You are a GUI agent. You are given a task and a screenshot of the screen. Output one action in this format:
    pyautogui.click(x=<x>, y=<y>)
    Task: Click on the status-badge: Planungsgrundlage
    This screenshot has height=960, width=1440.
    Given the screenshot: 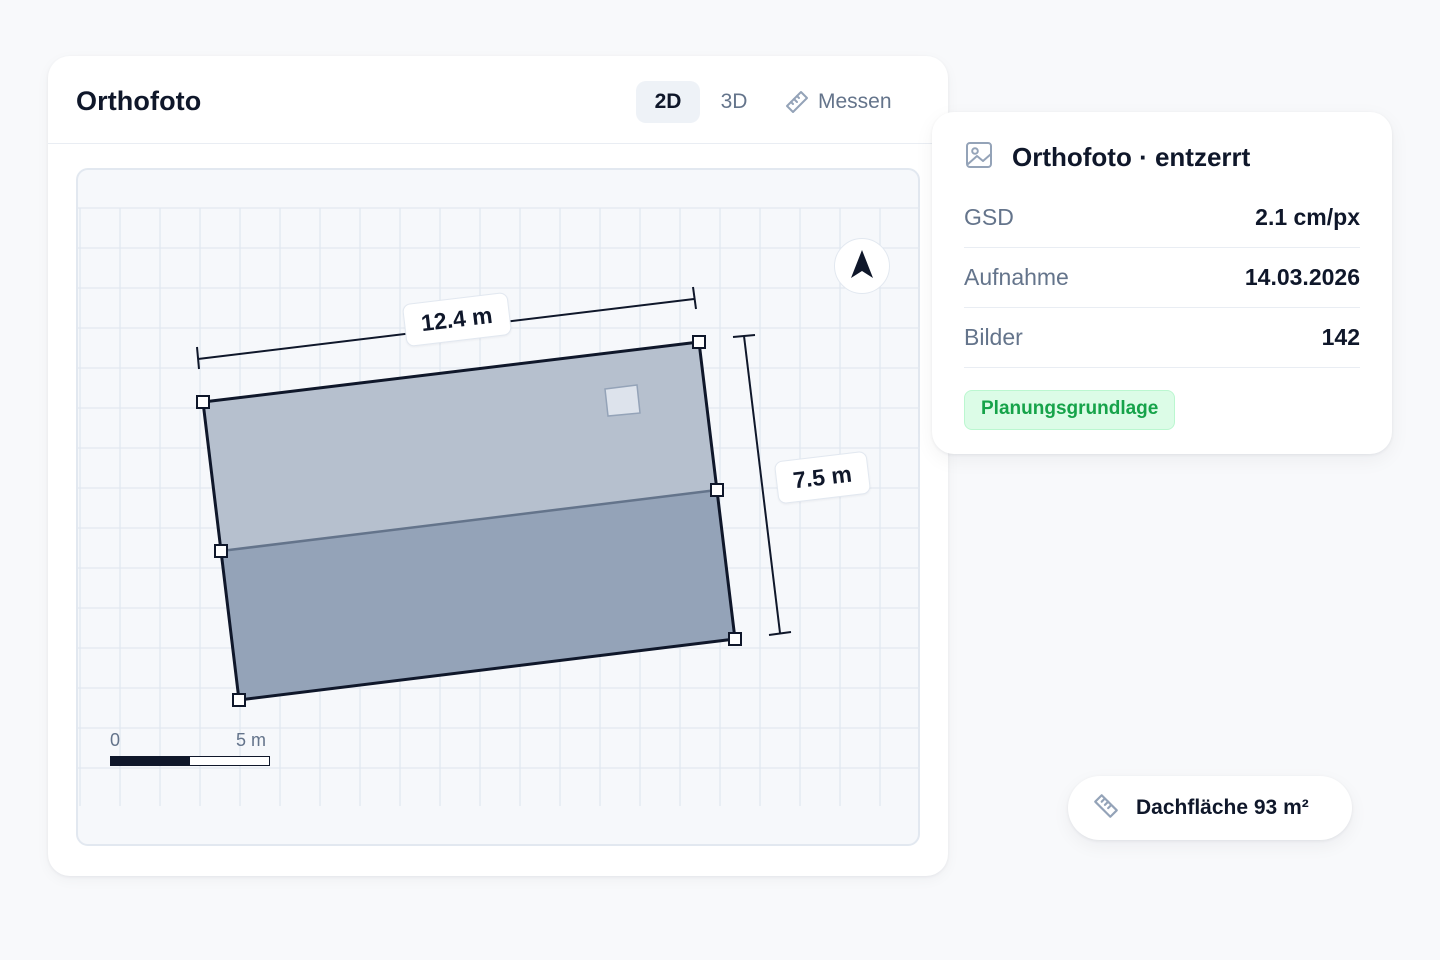 What is the action you would take?
    pyautogui.click(x=1070, y=410)
    